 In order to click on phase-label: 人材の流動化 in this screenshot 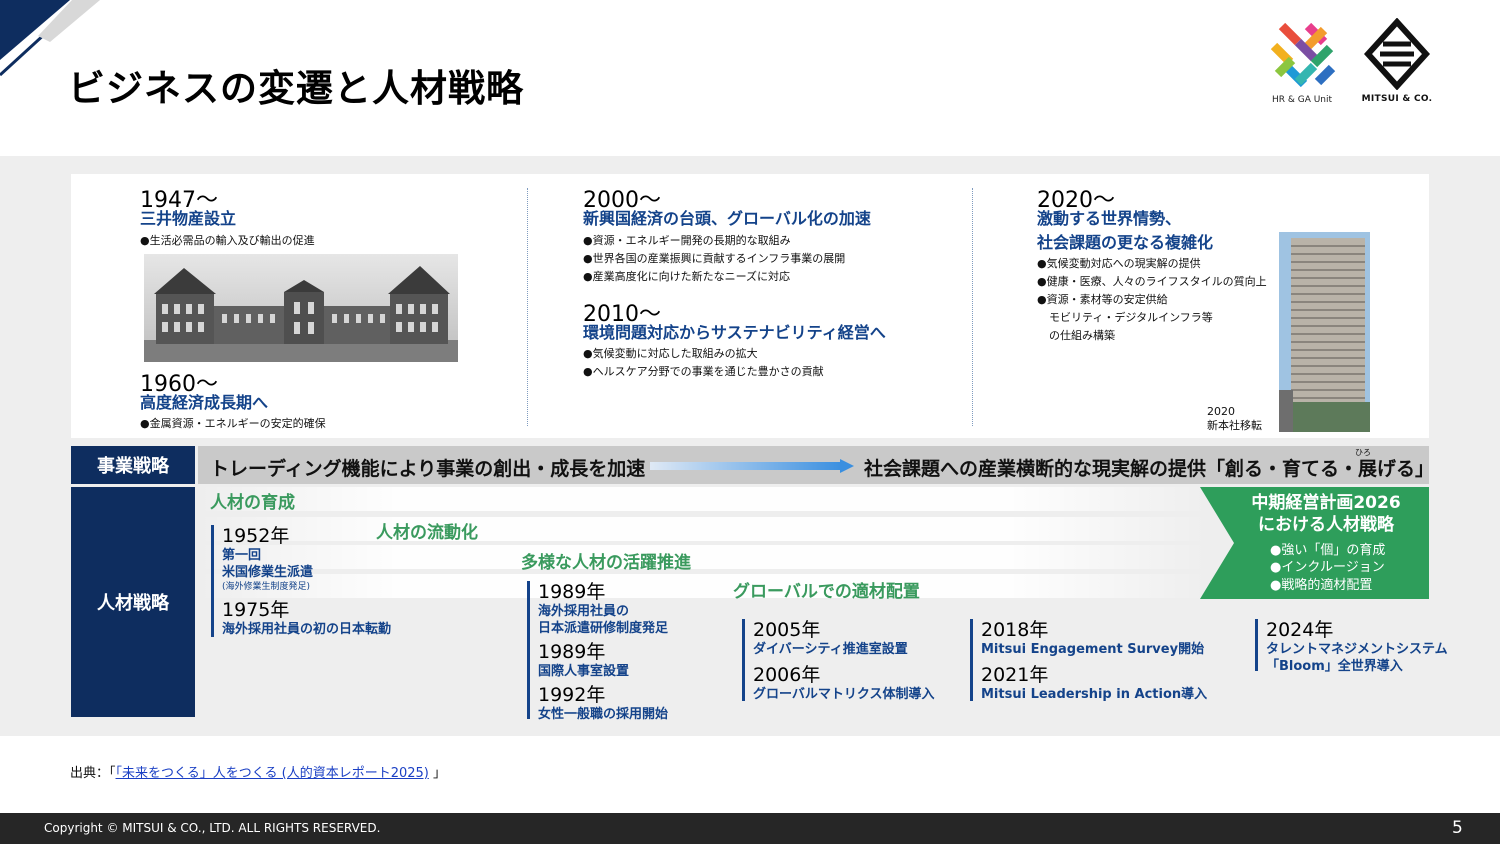, I will do `click(427, 533)`.